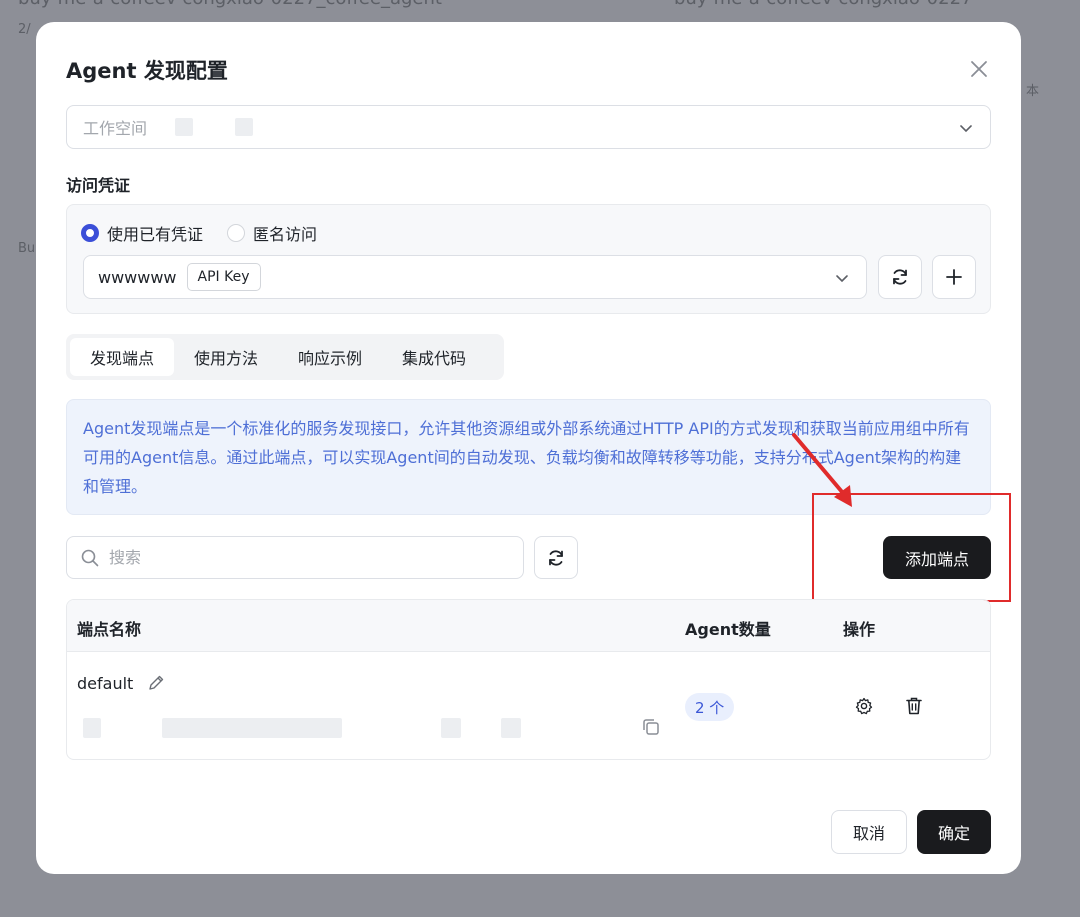 The height and width of the screenshot is (917, 1080). Describe the element at coordinates (330, 357) in the screenshot. I see `tab-response-example: 响应示例` at that location.